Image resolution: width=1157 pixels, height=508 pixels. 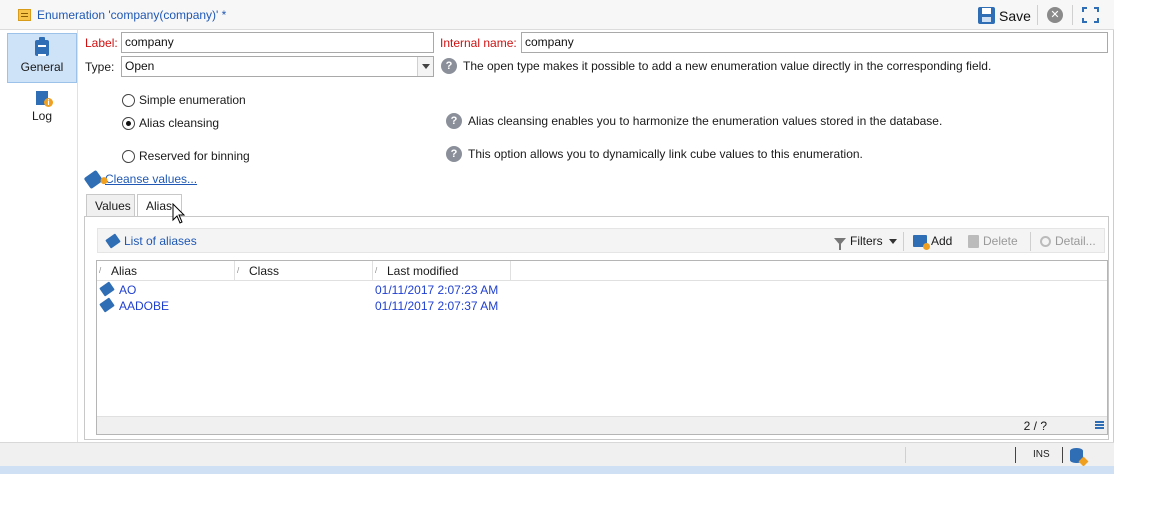 What do you see at coordinates (194, 156) in the screenshot?
I see `radio-label: Reserved for binning` at bounding box center [194, 156].